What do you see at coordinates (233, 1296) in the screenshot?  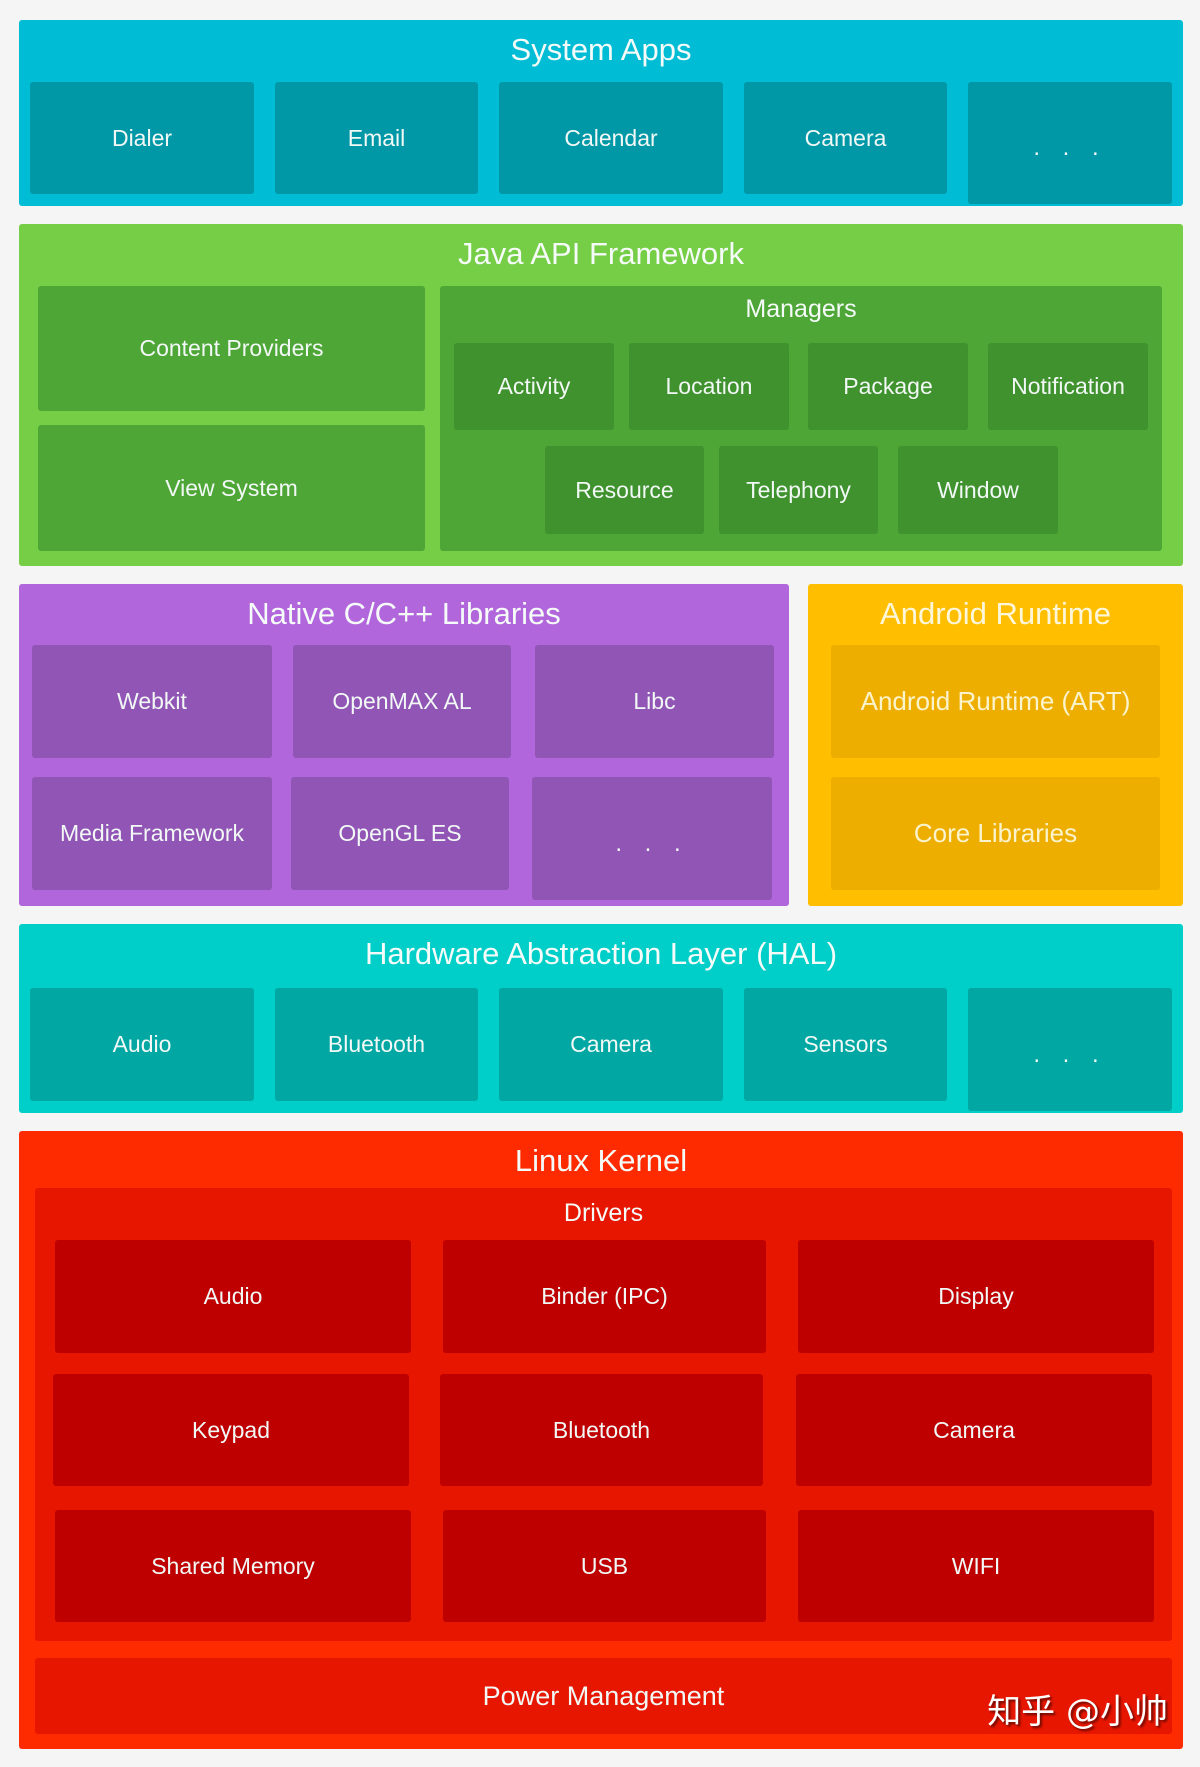 I see `driver-audio: Audio` at bounding box center [233, 1296].